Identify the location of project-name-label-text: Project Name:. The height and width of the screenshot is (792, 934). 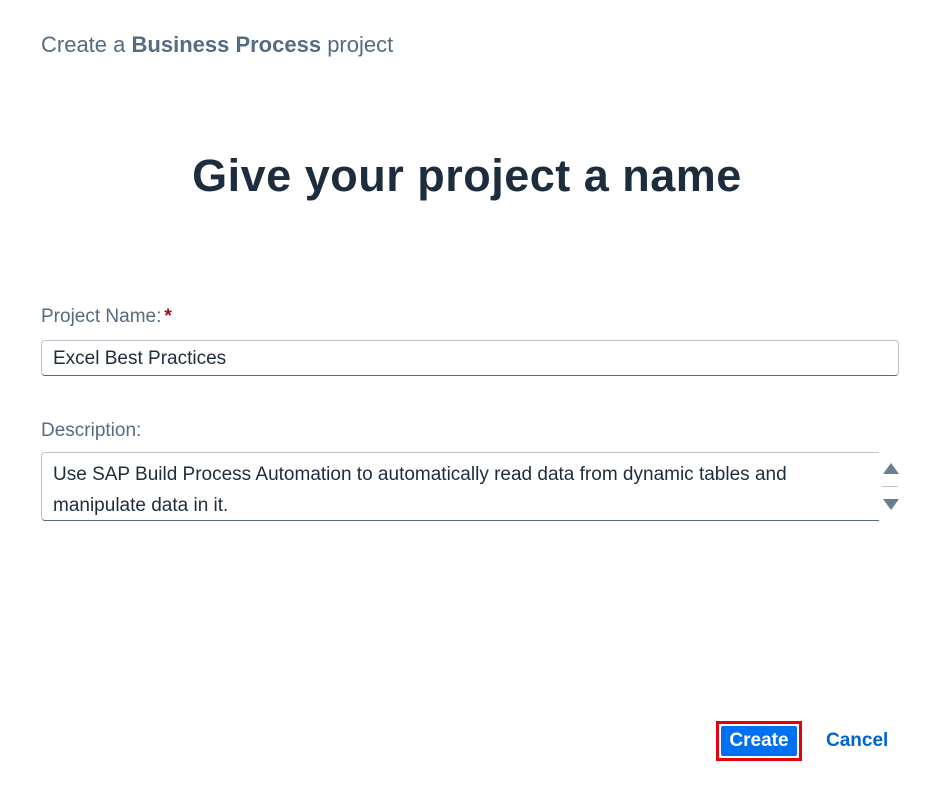
(101, 316).